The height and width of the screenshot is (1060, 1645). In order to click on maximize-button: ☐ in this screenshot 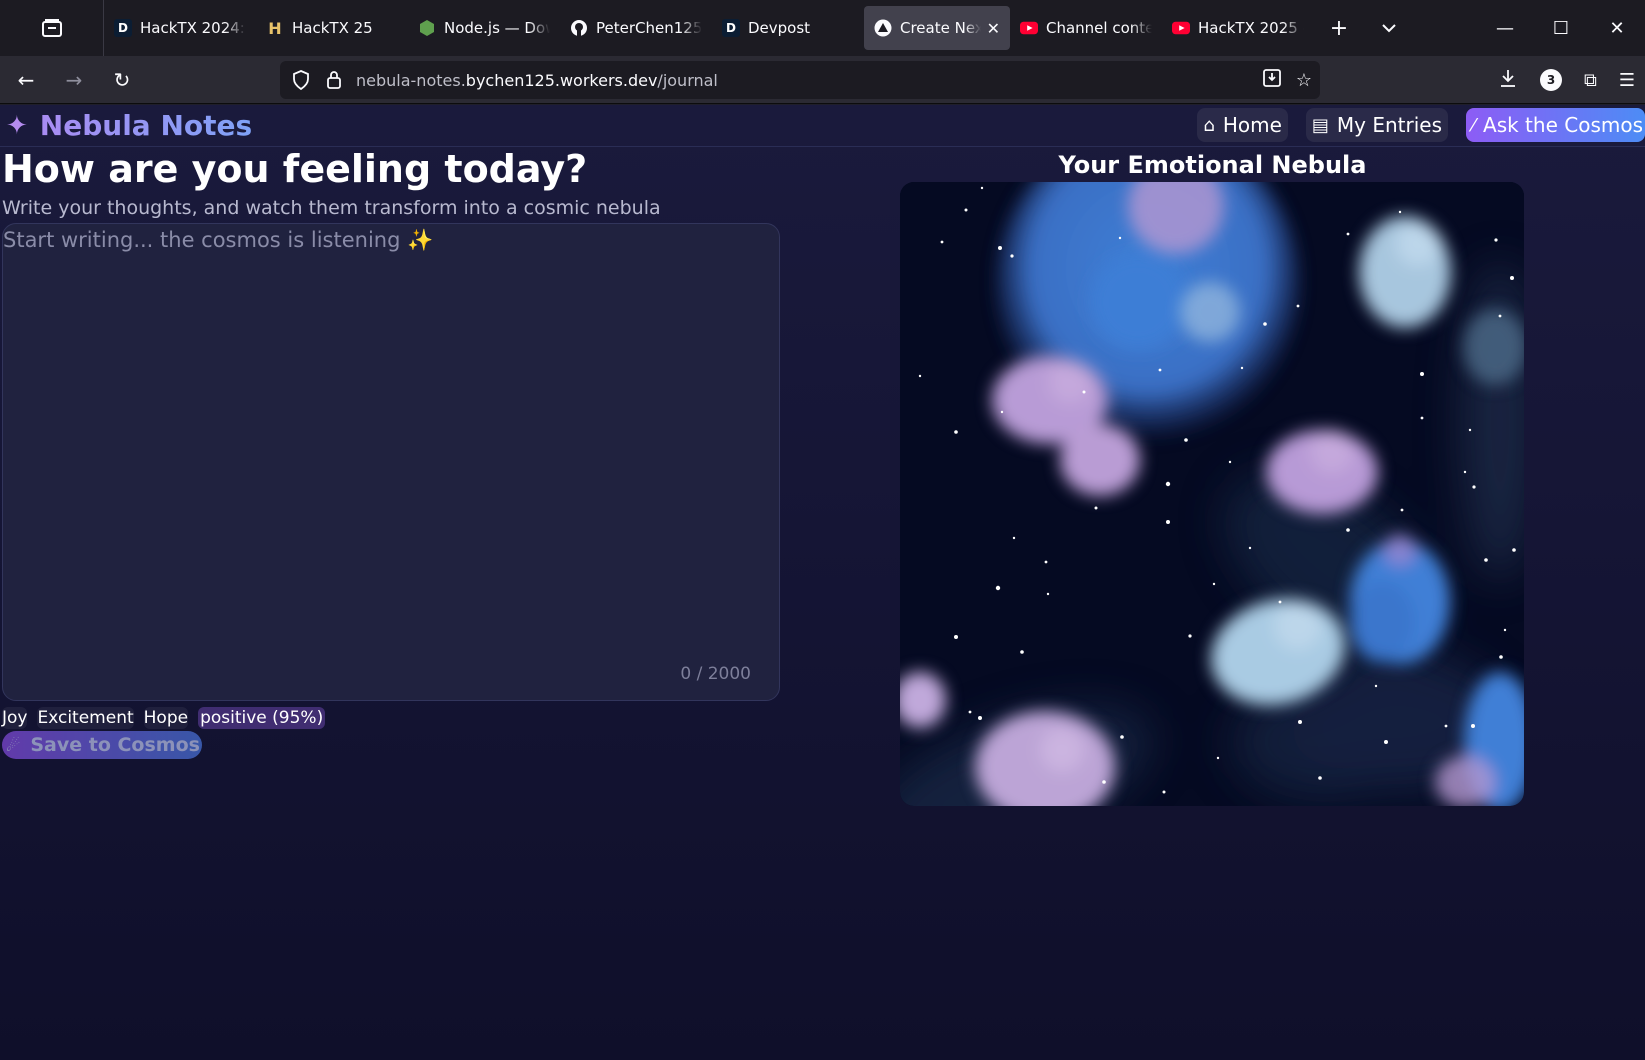, I will do `click(1561, 28)`.